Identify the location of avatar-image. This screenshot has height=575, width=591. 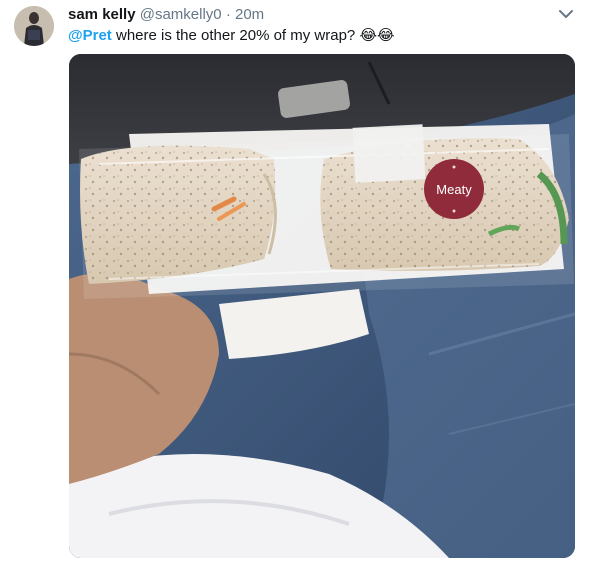
(34, 26).